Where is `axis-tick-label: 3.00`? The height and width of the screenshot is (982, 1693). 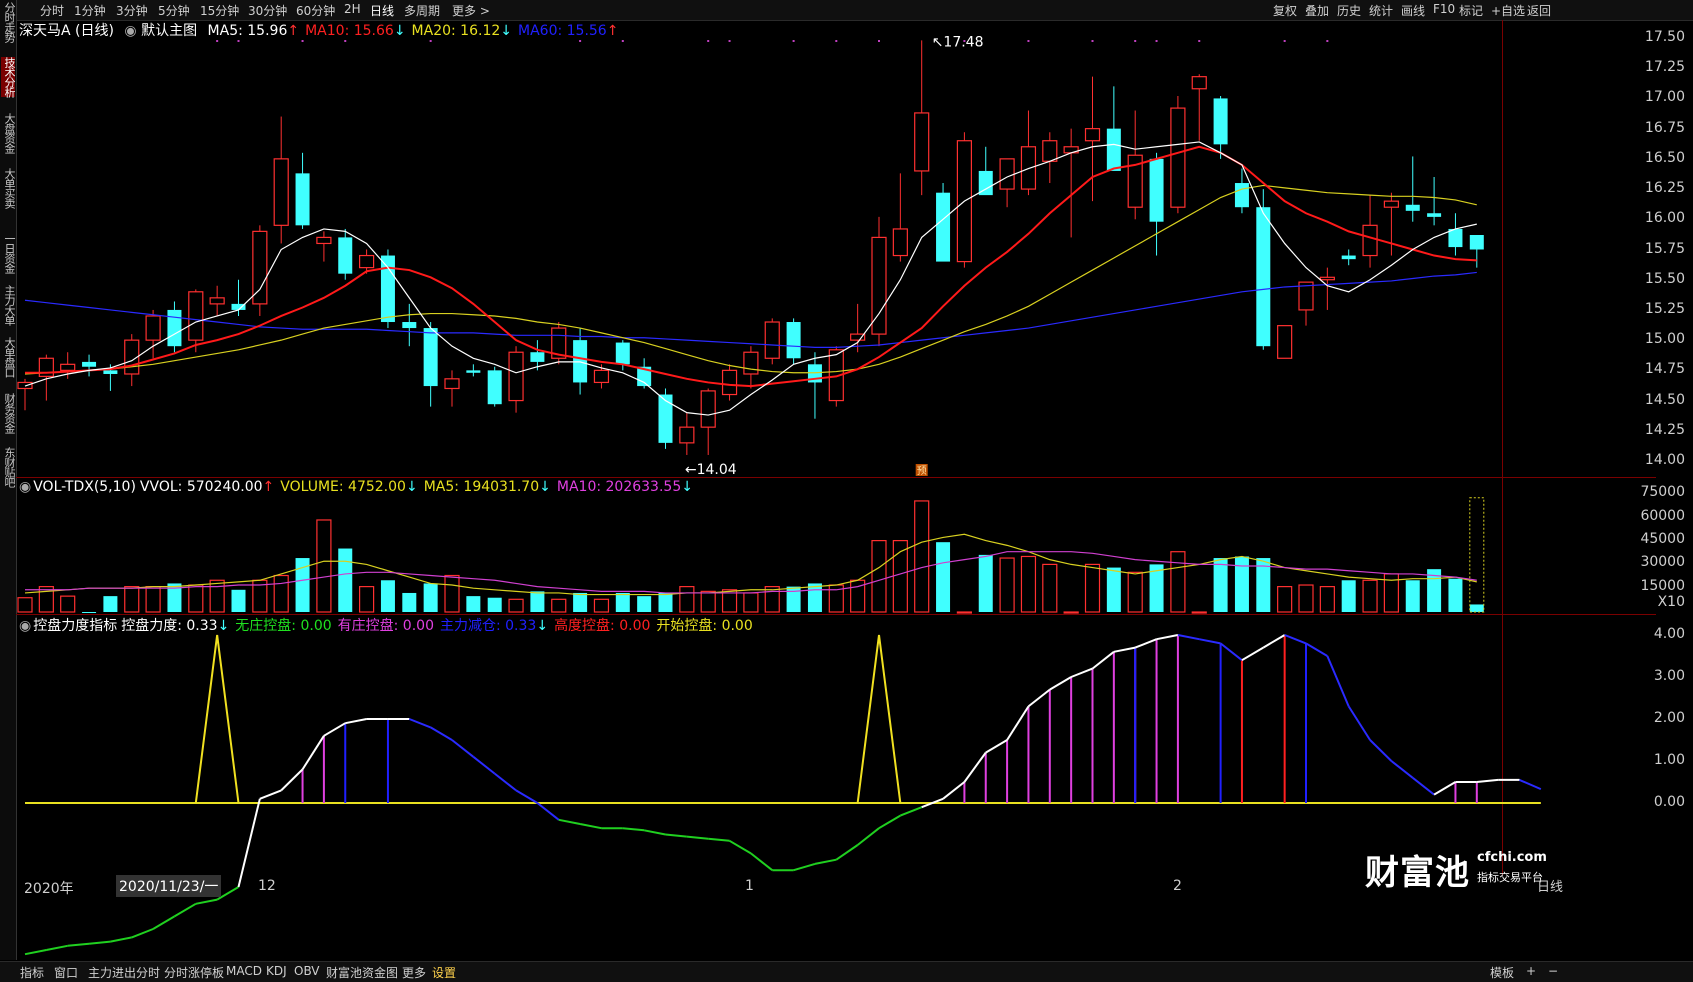 axis-tick-label: 3.00 is located at coordinates (1669, 676).